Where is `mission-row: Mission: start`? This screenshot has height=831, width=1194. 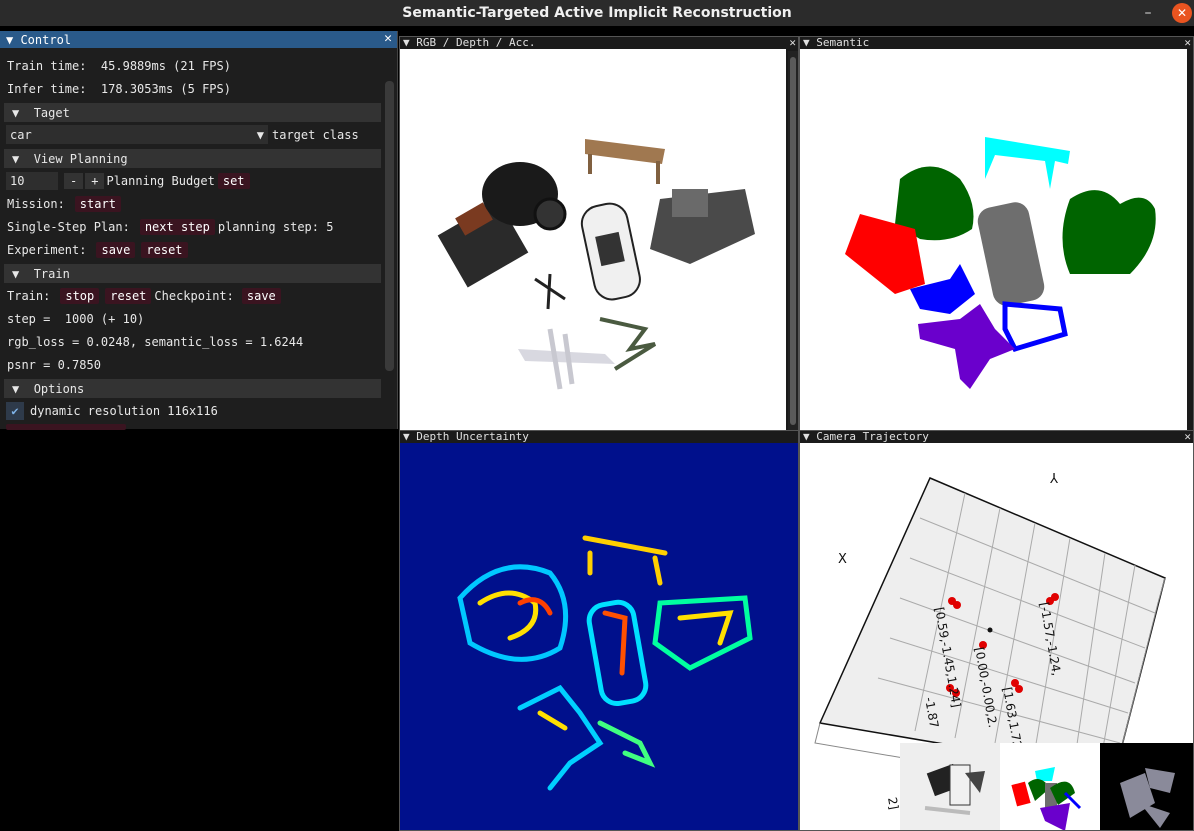 mission-row: Mission: start is located at coordinates (65, 204).